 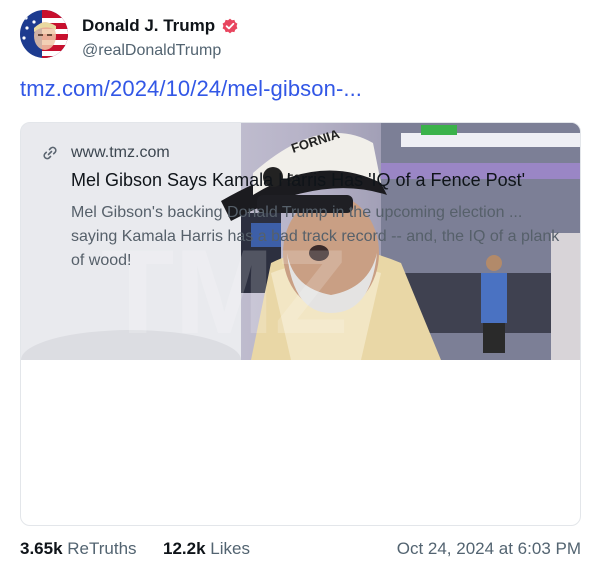 What do you see at coordinates (102, 548) in the screenshot?
I see `retruths-label: ReTruths` at bounding box center [102, 548].